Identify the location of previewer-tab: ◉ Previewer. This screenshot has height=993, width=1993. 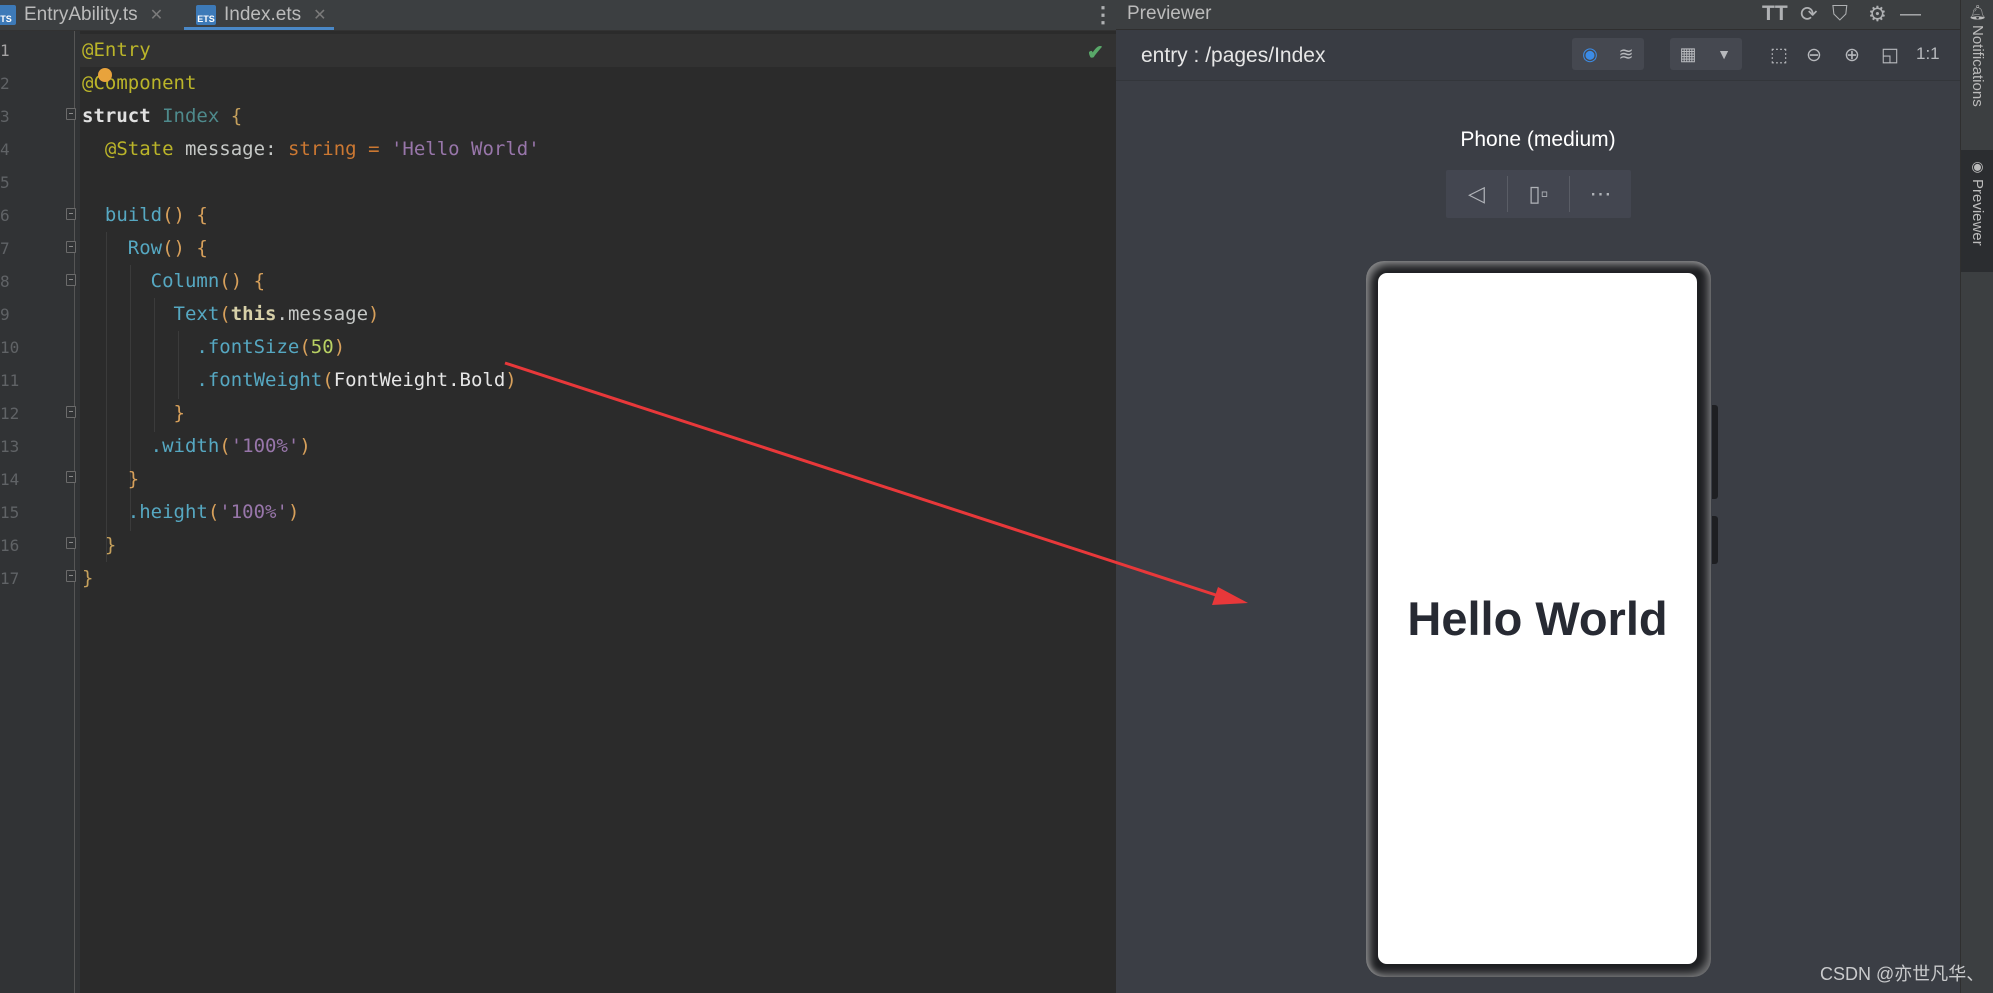
(1977, 211).